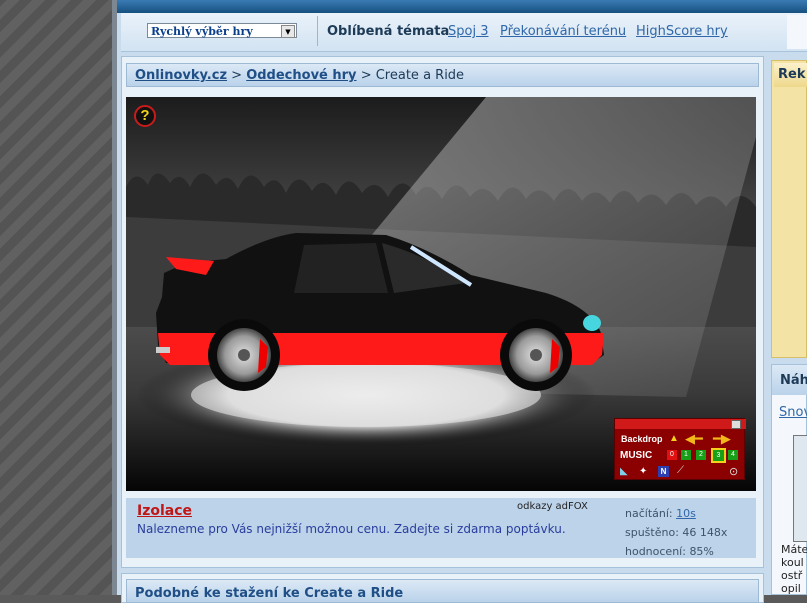  What do you see at coordinates (655, 551) in the screenshot?
I see `rating-label: hodnocení:` at bounding box center [655, 551].